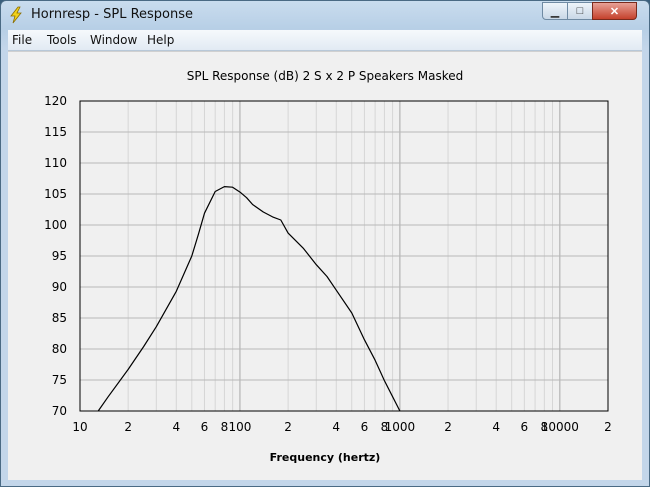 This screenshot has height=487, width=650. Describe the element at coordinates (325, 40) in the screenshot. I see `menu-bar: File Tools Window Help` at that location.